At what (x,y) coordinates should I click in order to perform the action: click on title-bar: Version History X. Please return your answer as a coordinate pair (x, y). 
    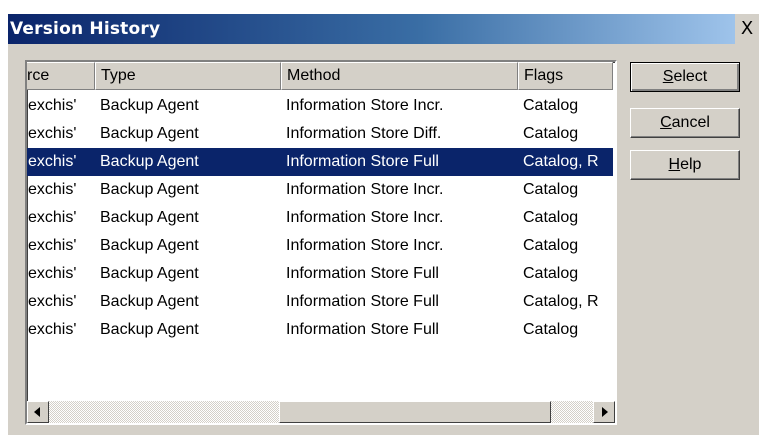
    Looking at the image, I should click on (383, 29).